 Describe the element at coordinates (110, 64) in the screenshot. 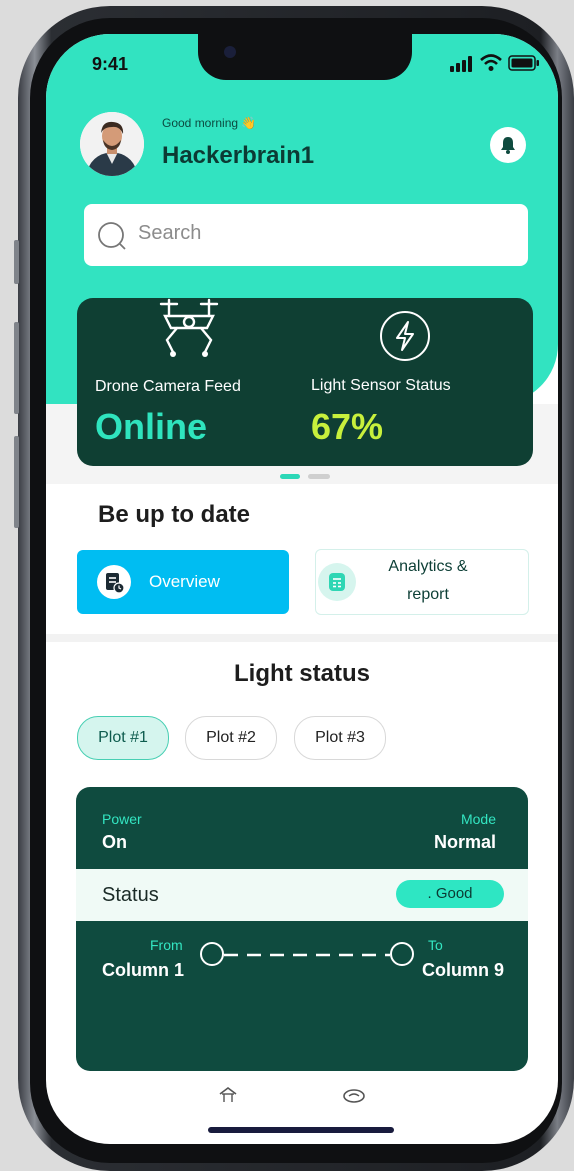

I see `status-time: 9:41` at that location.